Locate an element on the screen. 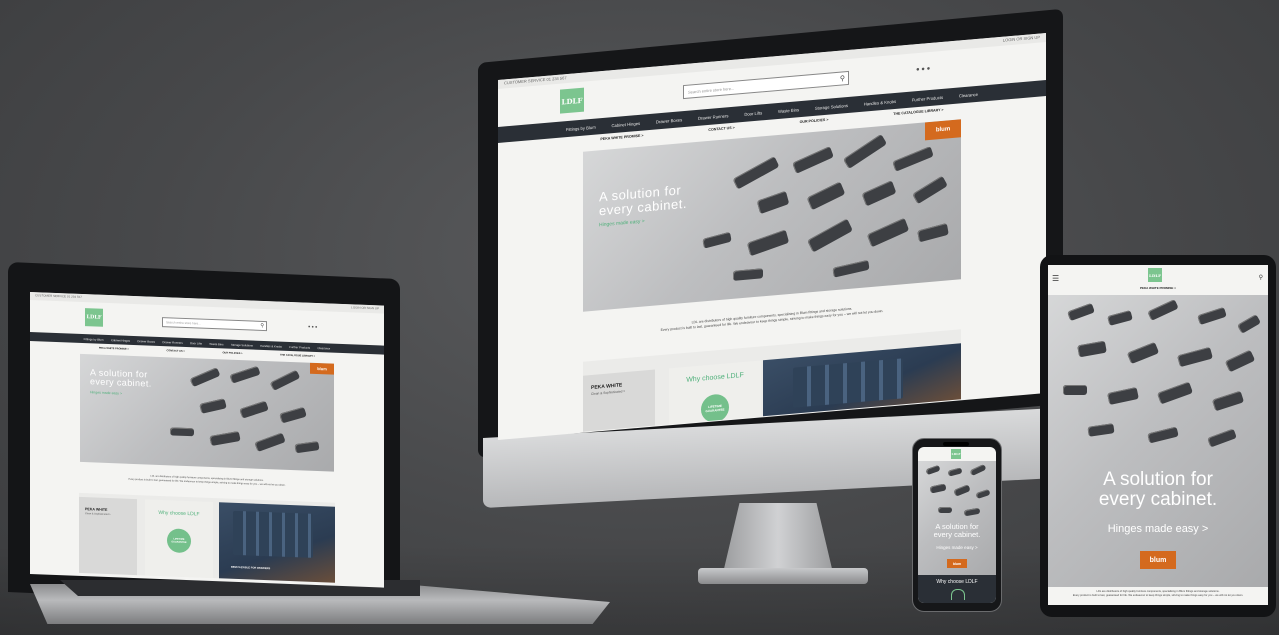  stamp-text: LIFETIME GUARANTEE is located at coordinates (179, 541).